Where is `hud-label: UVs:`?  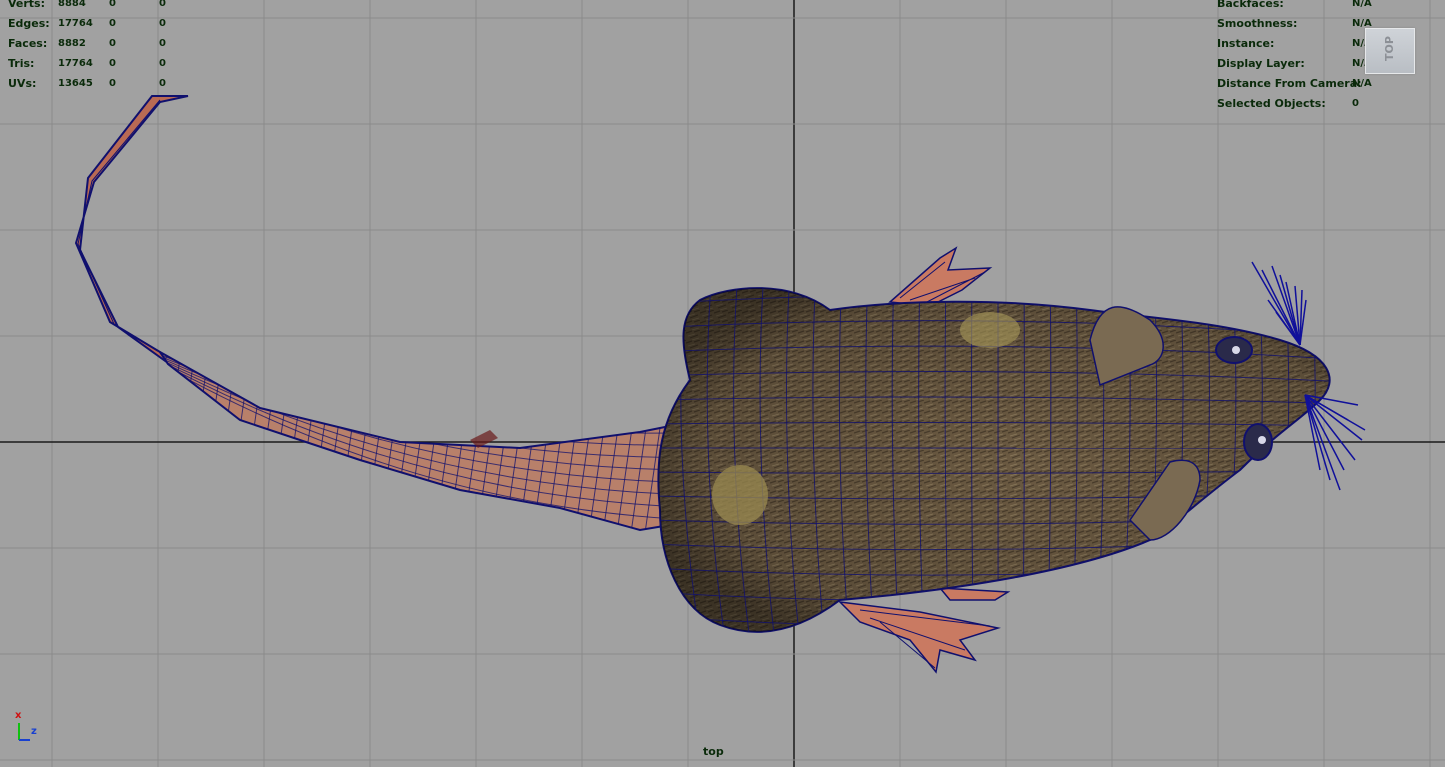
hud-label: UVs: is located at coordinates (22, 83).